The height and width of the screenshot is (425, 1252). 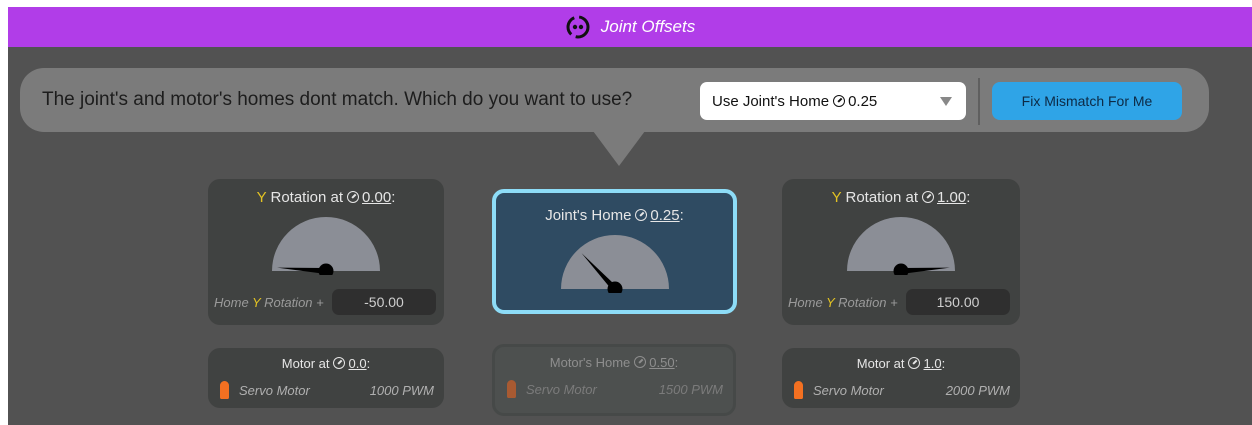 What do you see at coordinates (377, 197) in the screenshot?
I see `pose-value: 0.00` at bounding box center [377, 197].